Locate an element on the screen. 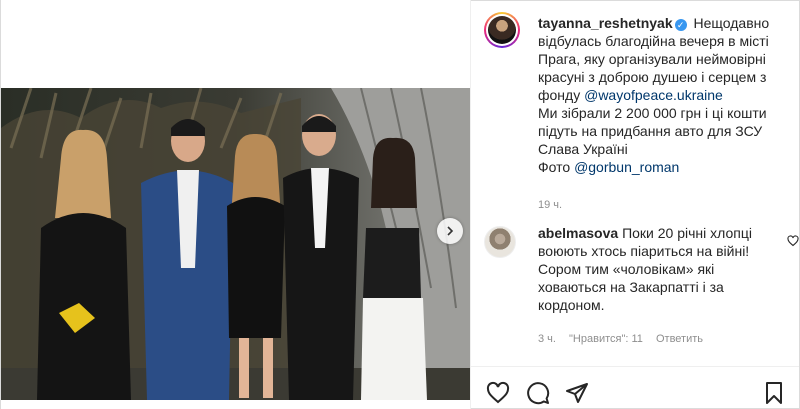 The height and width of the screenshot is (409, 800). next-photo-button is located at coordinates (450, 231).